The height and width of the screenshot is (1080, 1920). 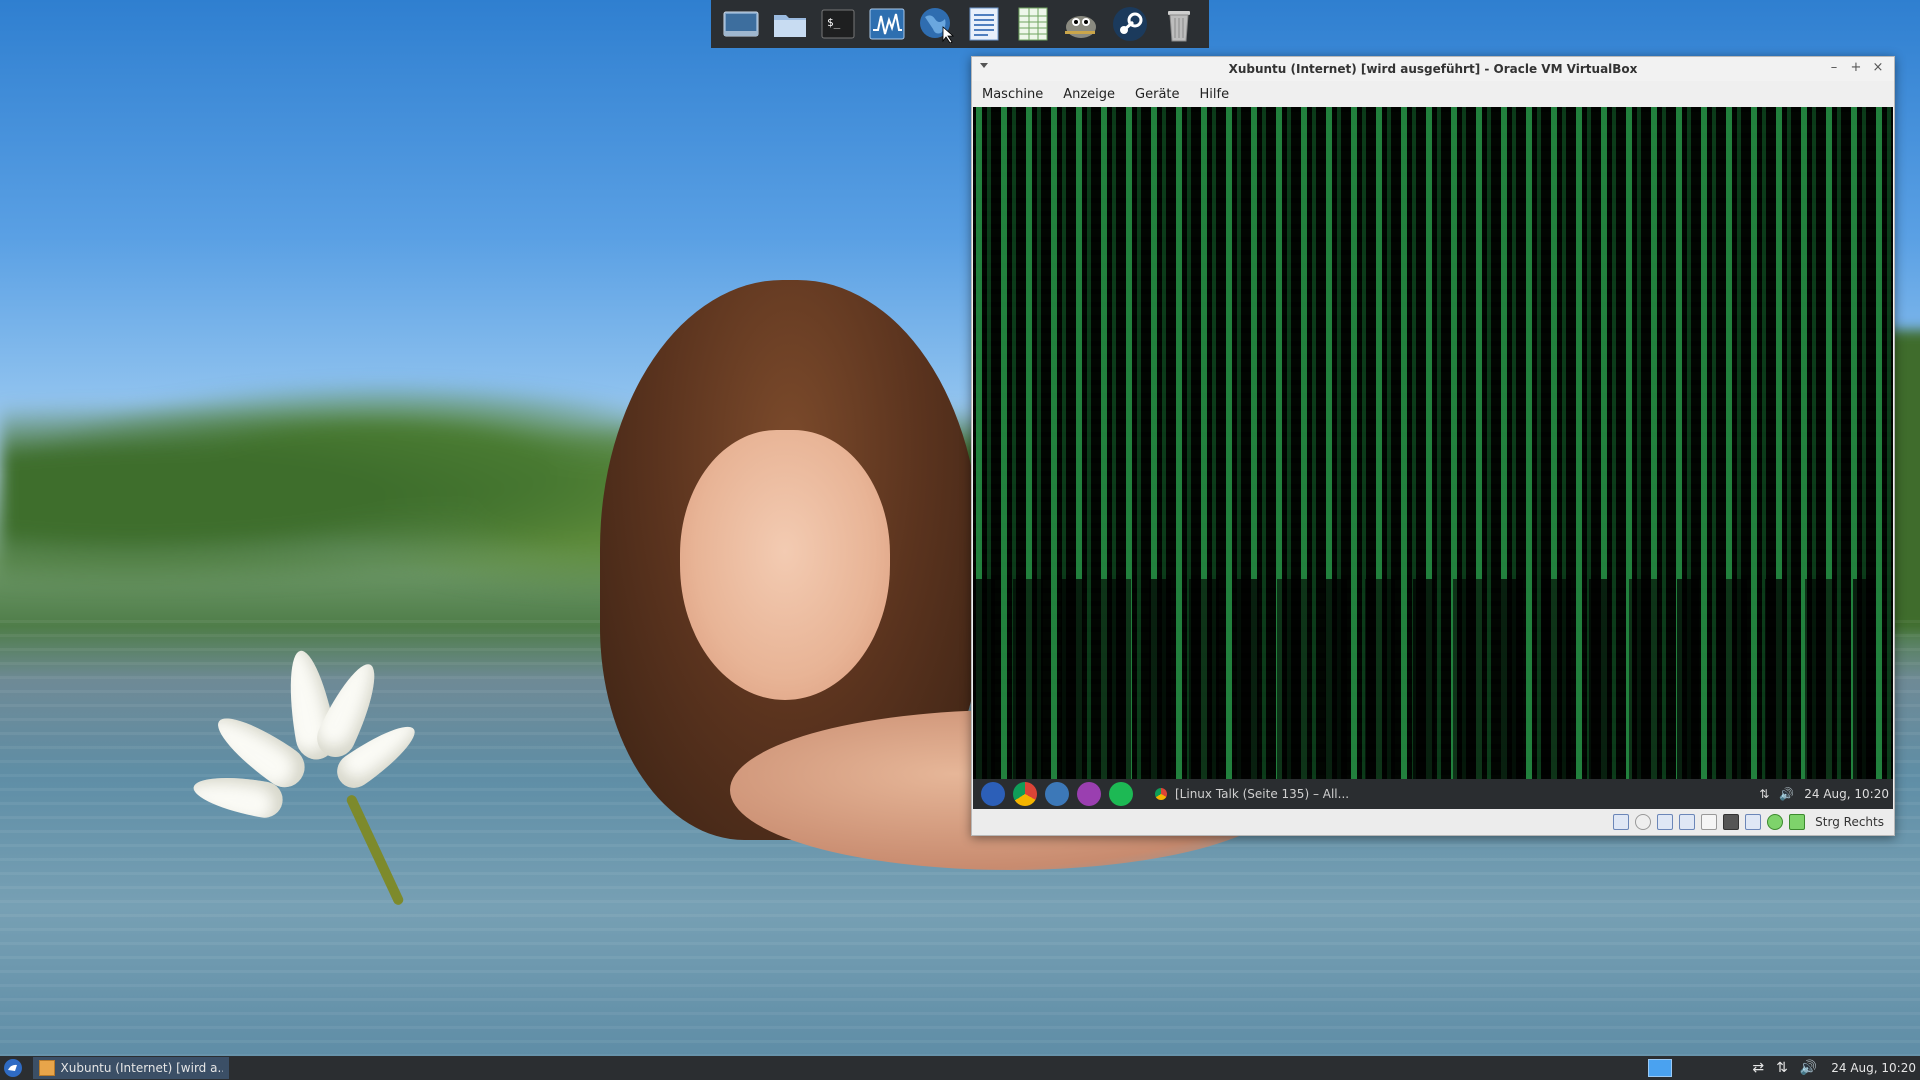 I want to click on guest-tray: ⇅ 🔊 24 Aug, 10:20, so click(x=1826, y=794).